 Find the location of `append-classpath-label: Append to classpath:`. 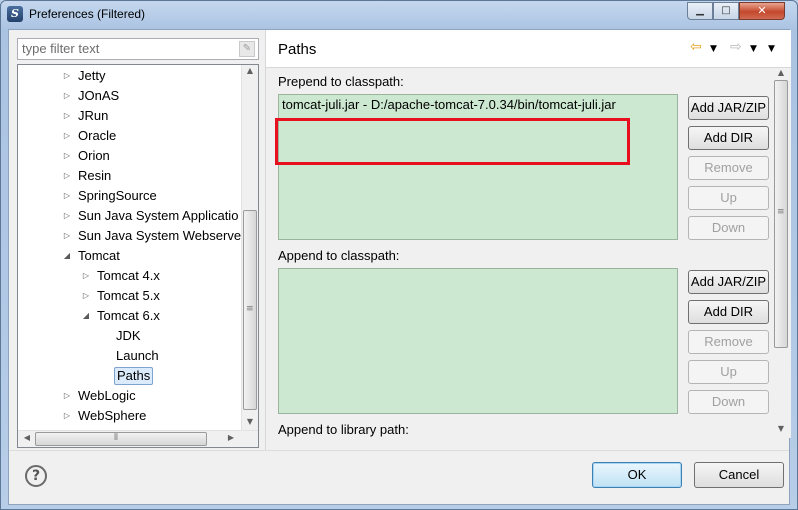

append-classpath-label: Append to classpath: is located at coordinates (339, 255).